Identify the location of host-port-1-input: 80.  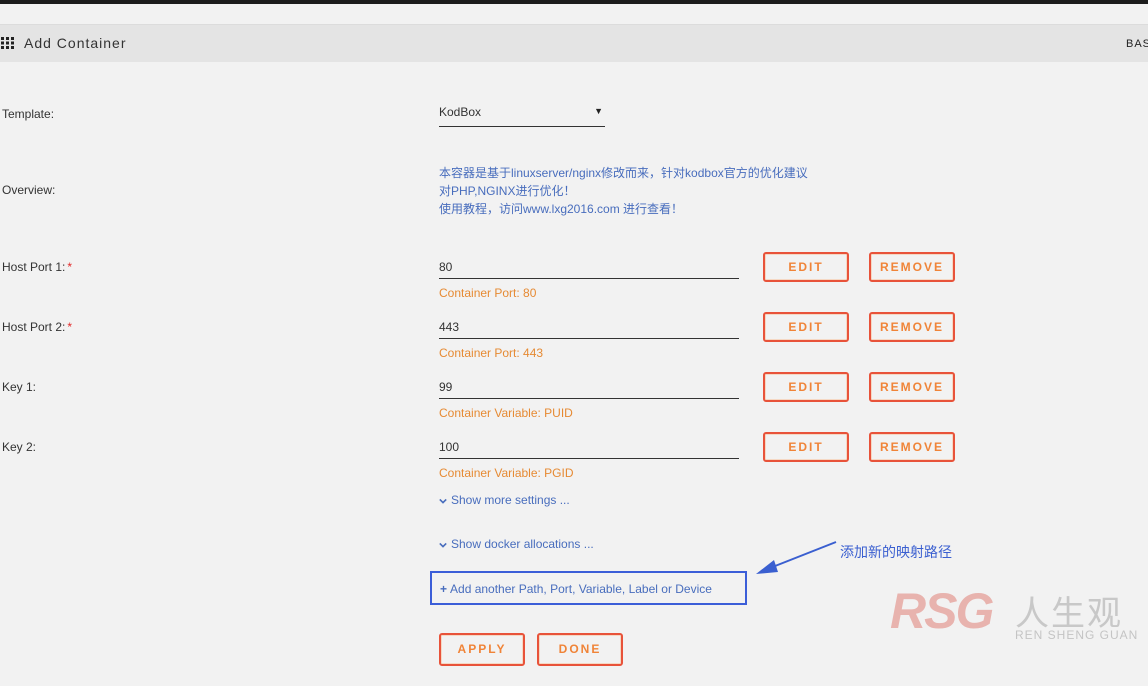
(589, 267).